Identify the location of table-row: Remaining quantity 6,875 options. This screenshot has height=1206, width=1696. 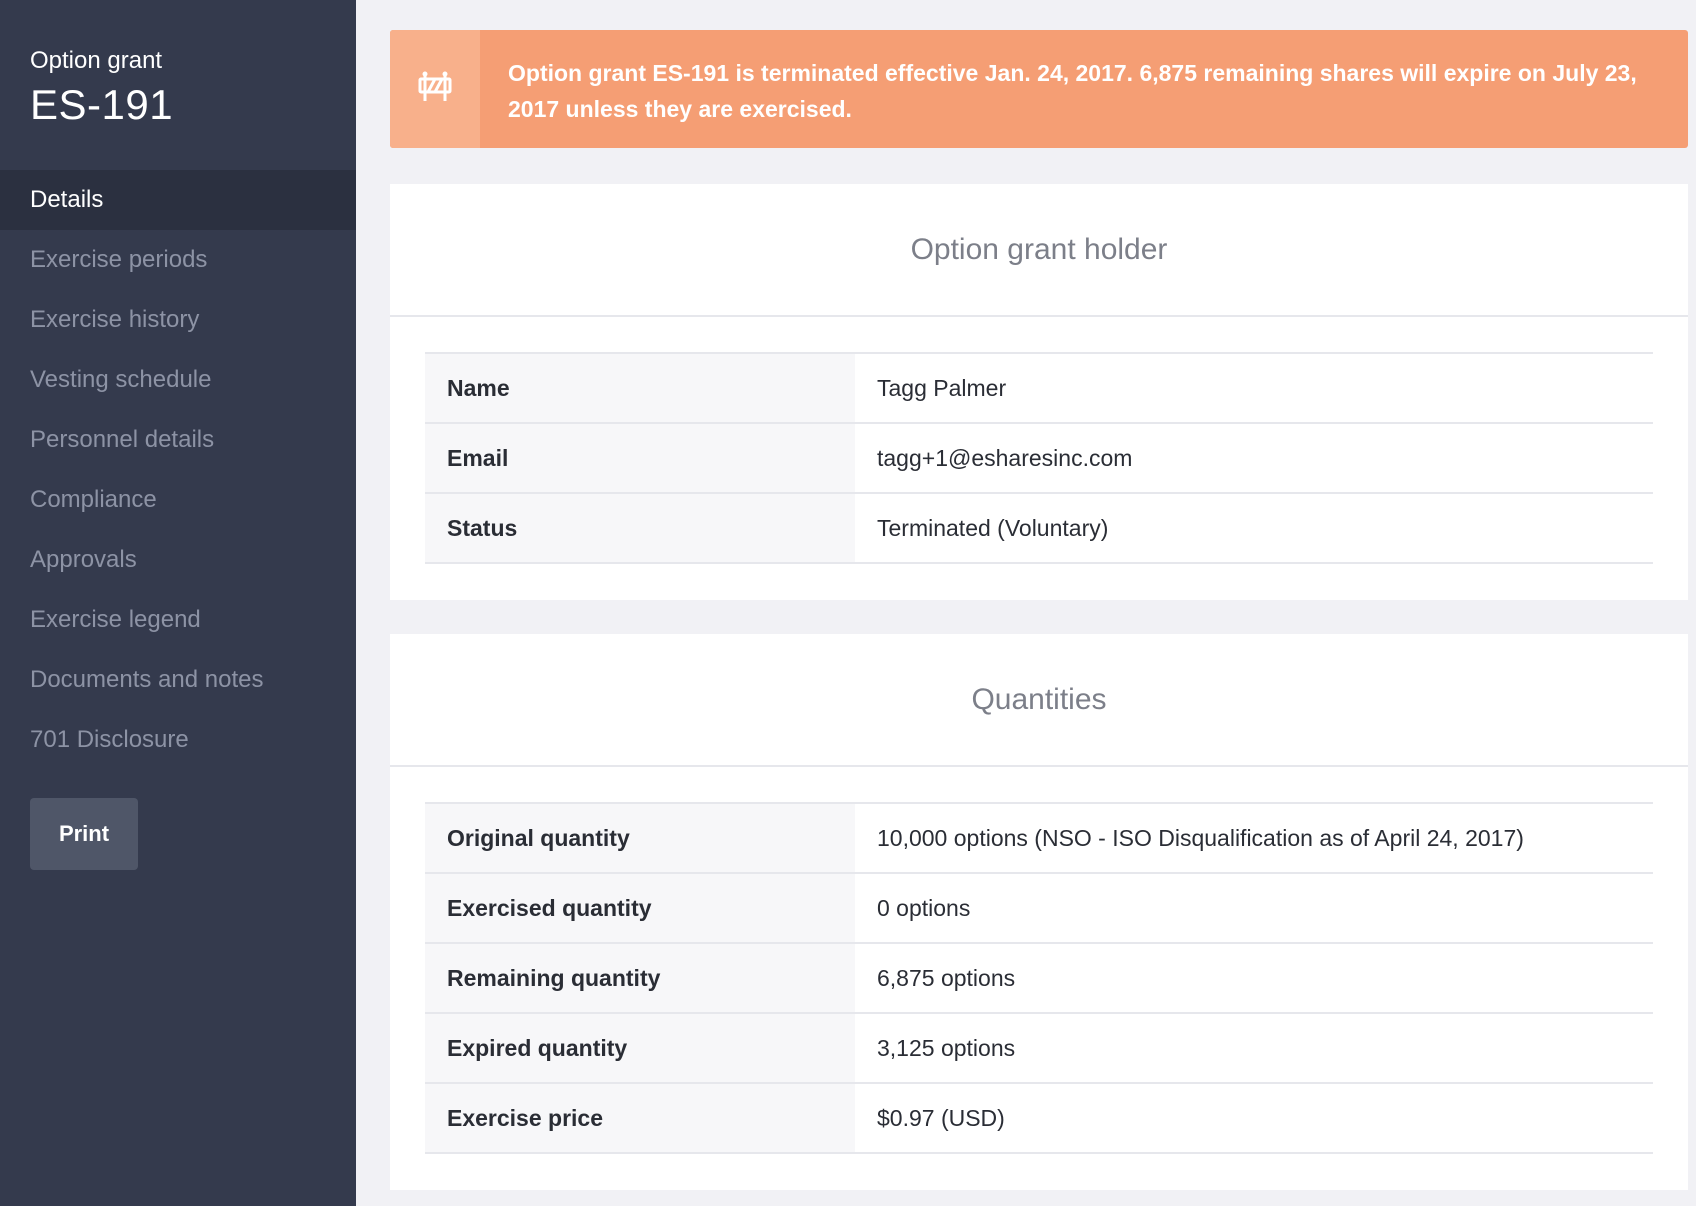
(1039, 978).